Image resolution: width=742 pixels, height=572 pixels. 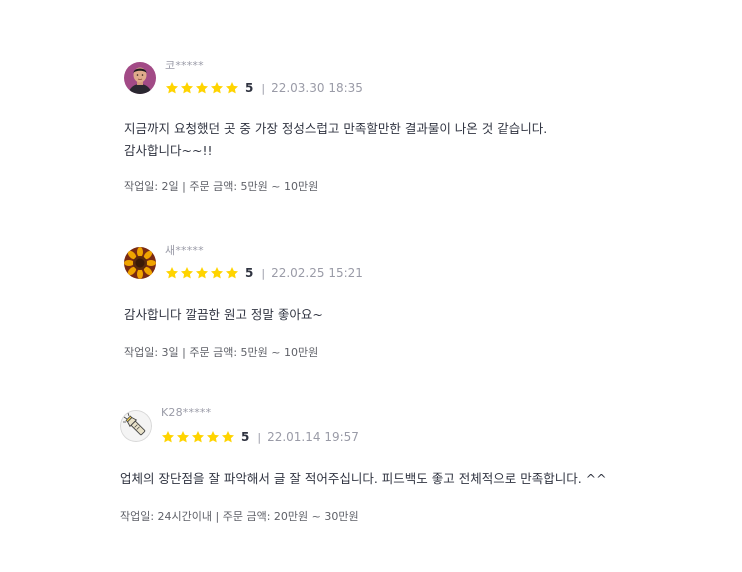 I want to click on review-text: 감사합니다 깔끔한 원고 정말 좋아요~, so click(x=223, y=315).